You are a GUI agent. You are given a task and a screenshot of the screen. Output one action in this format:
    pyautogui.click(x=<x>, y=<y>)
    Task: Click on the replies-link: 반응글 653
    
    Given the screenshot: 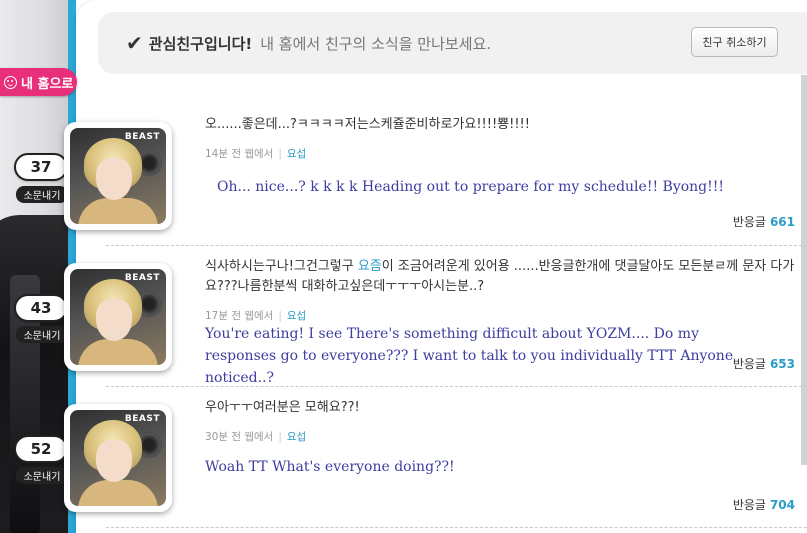 What is the action you would take?
    pyautogui.click(x=764, y=363)
    